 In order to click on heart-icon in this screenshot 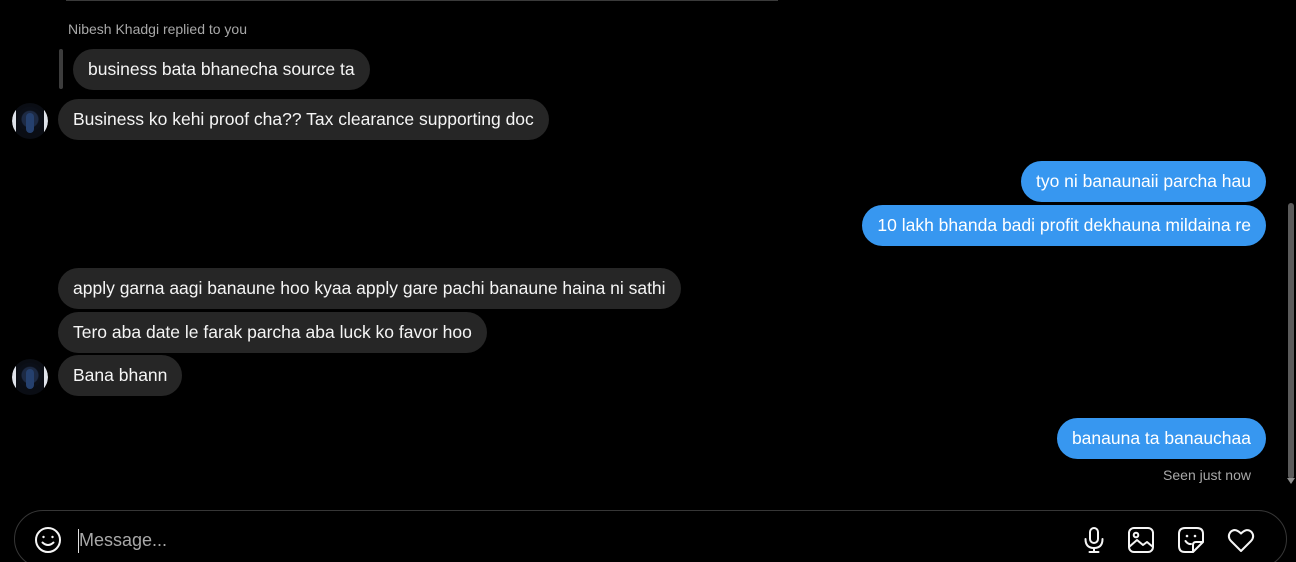, I will do `click(1241, 540)`.